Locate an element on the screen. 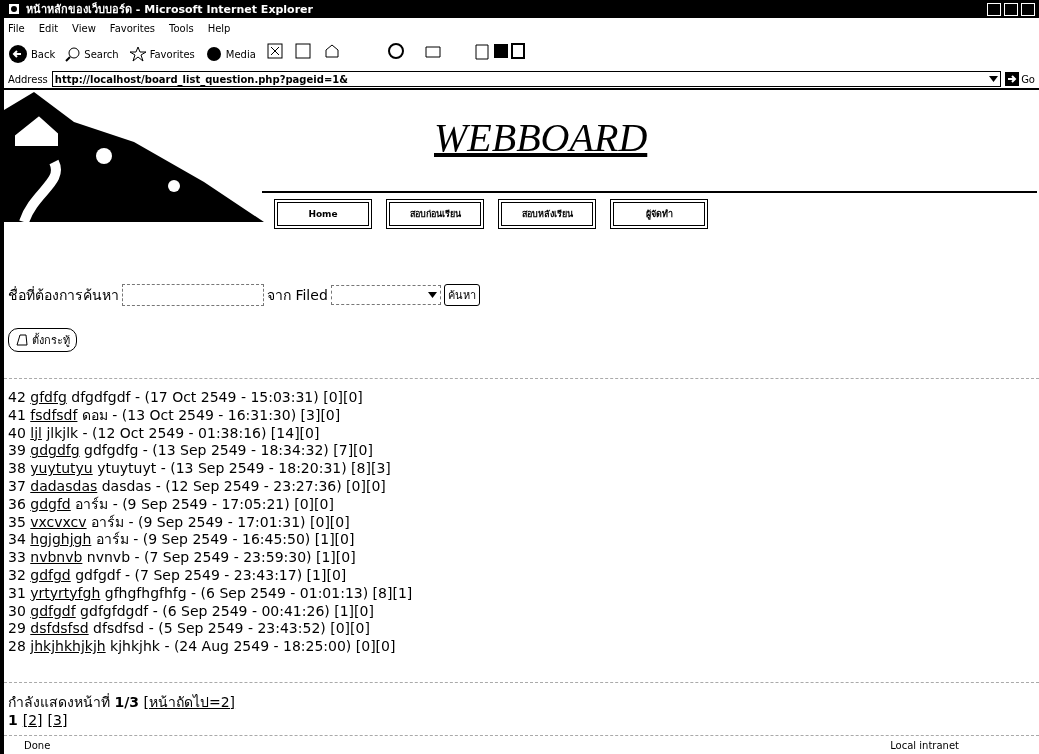 The width and height of the screenshot is (1039, 754). post-link: dsfdsfsd is located at coordinates (59, 628).